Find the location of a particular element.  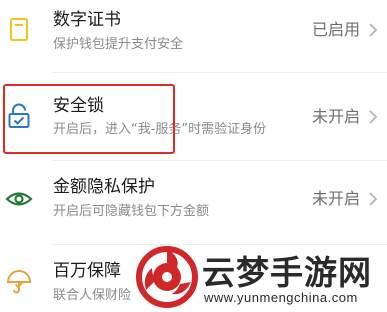

eye-icon is located at coordinates (19, 199).